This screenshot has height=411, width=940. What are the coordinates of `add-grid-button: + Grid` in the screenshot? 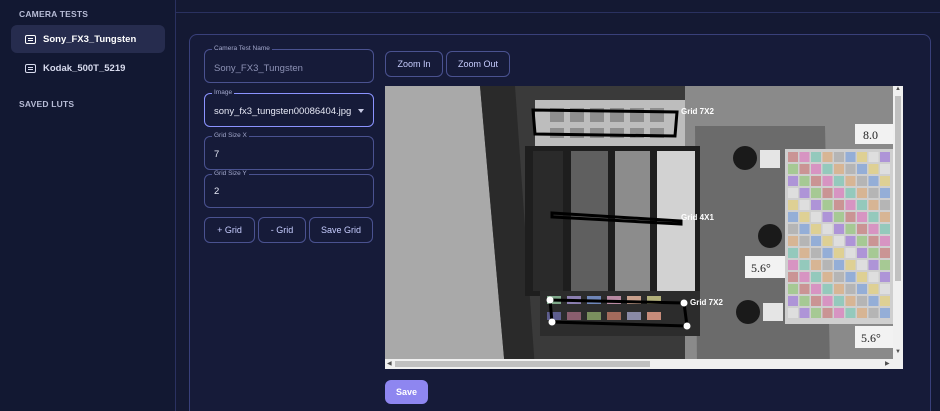 It's located at (229, 230).